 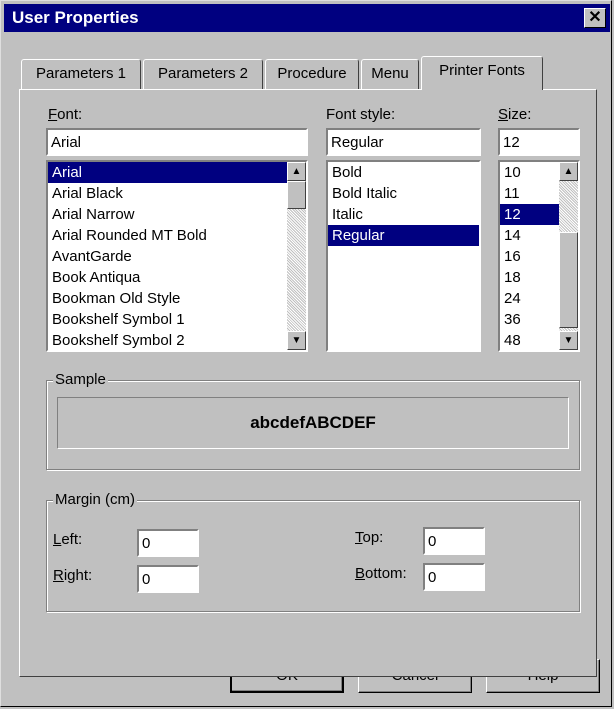 What do you see at coordinates (454, 541) in the screenshot?
I see `top-margin-input` at bounding box center [454, 541].